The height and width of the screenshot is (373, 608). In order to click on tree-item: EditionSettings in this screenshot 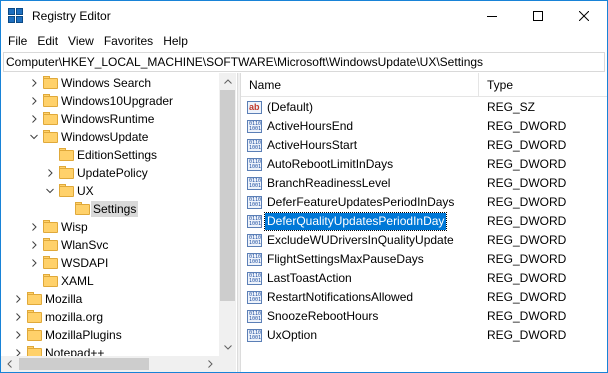, I will do `click(110, 155)`.